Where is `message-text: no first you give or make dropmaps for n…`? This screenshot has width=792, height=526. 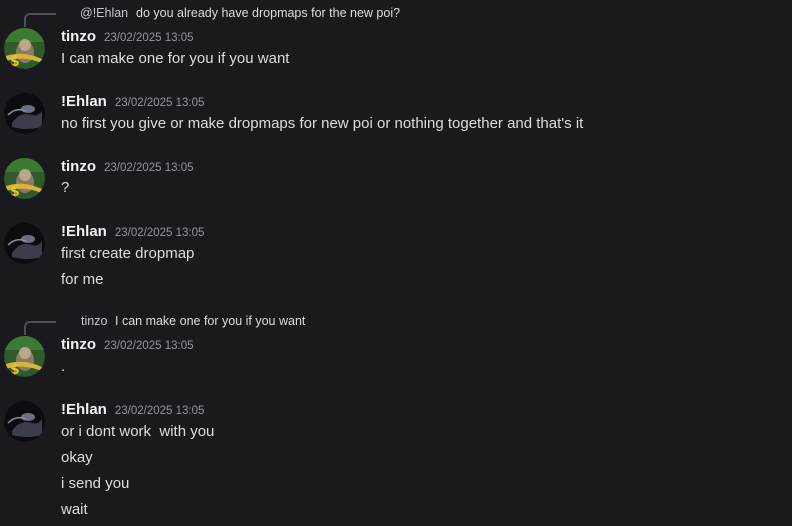
message-text: no first you give or make dropmaps for n… is located at coordinates (322, 123).